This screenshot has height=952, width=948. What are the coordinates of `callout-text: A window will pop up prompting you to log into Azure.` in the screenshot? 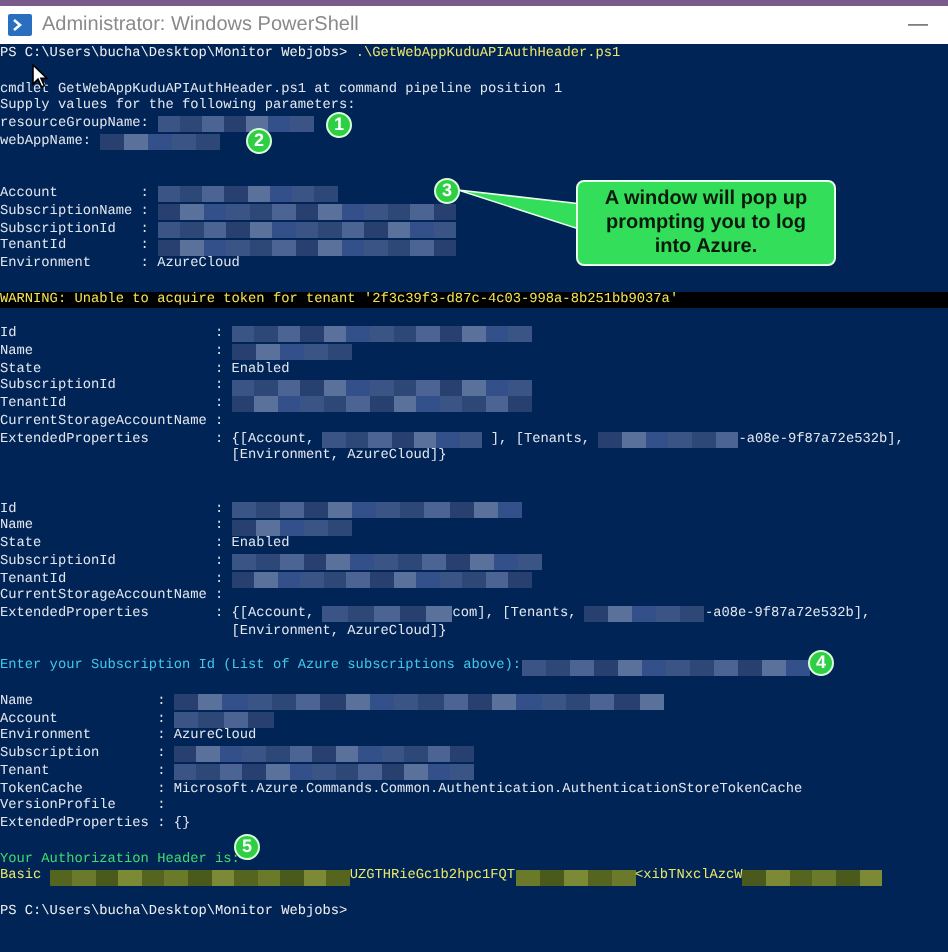 It's located at (706, 223).